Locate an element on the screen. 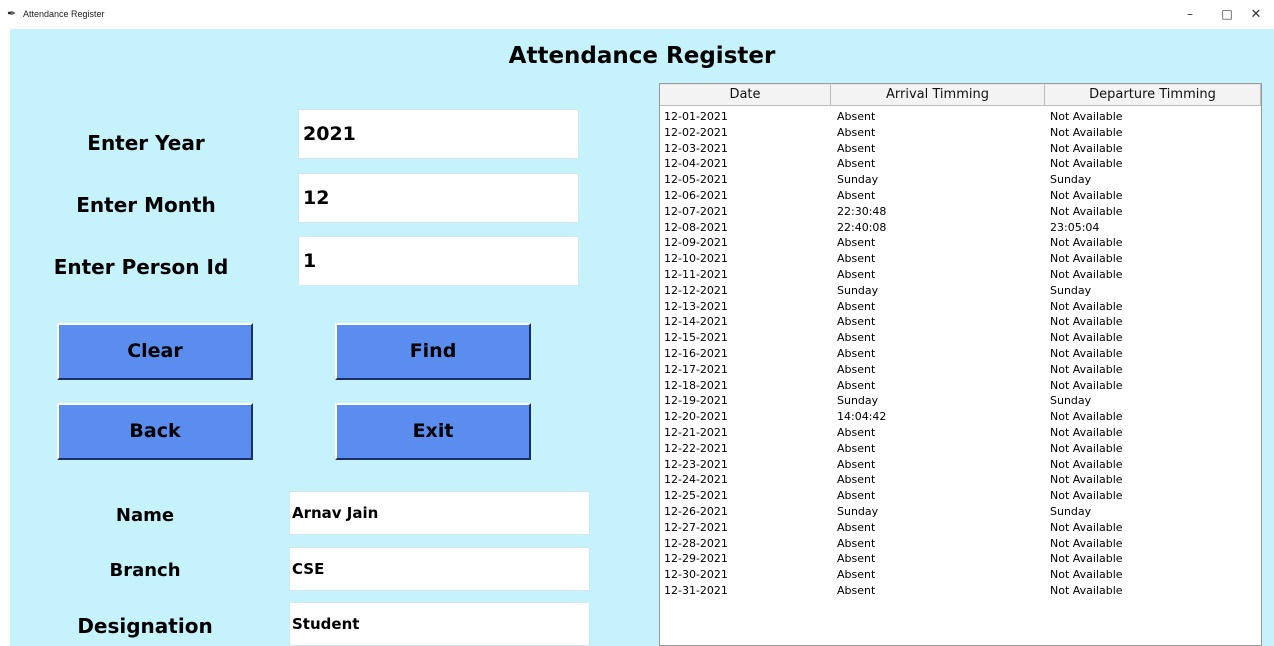 This screenshot has height=646, width=1274. table-row: 12-18-2021 Absent Not Available is located at coordinates (960, 386).